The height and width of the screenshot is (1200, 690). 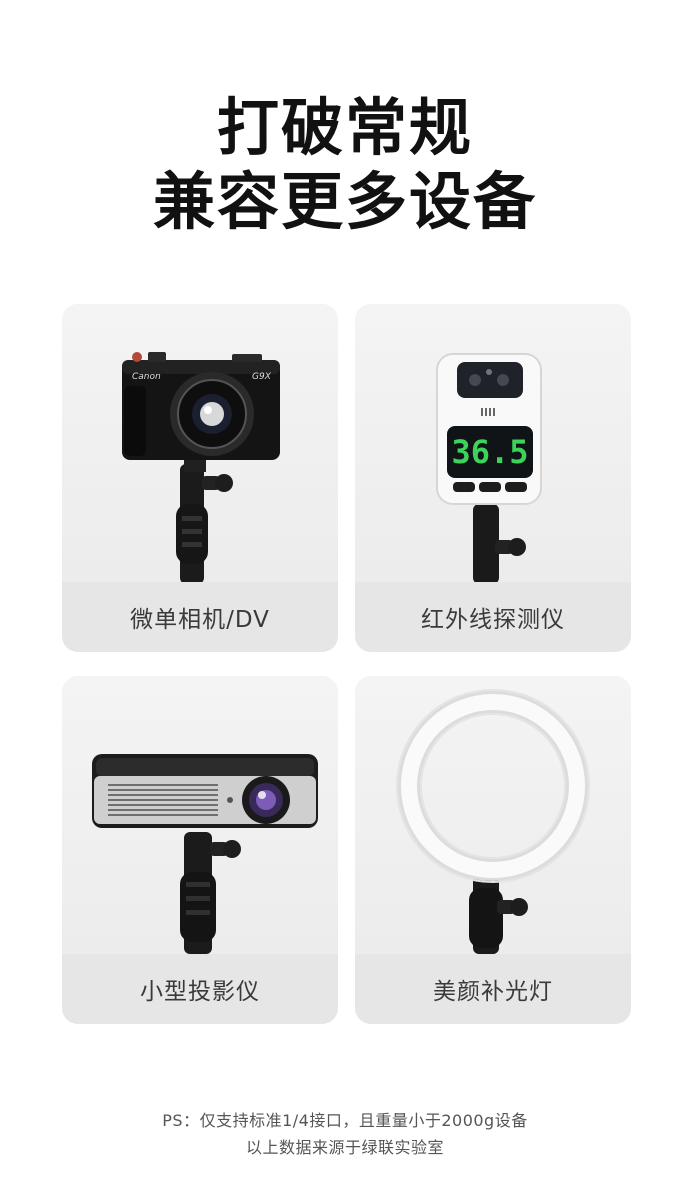 What do you see at coordinates (493, 989) in the screenshot?
I see `device-label-ring-light: 美颜补光灯` at bounding box center [493, 989].